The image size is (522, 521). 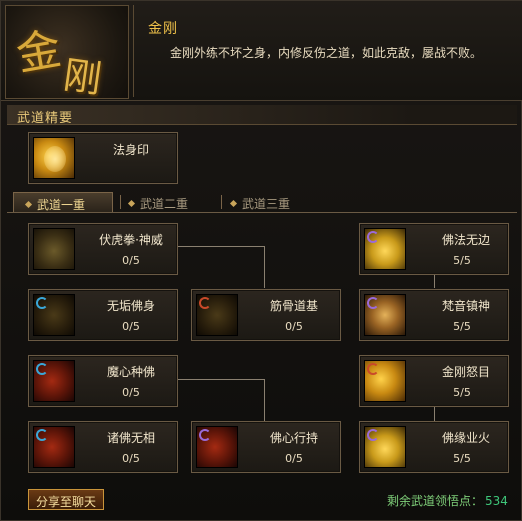 I want to click on emblem-glyph-1: 金, so click(x=38, y=52).